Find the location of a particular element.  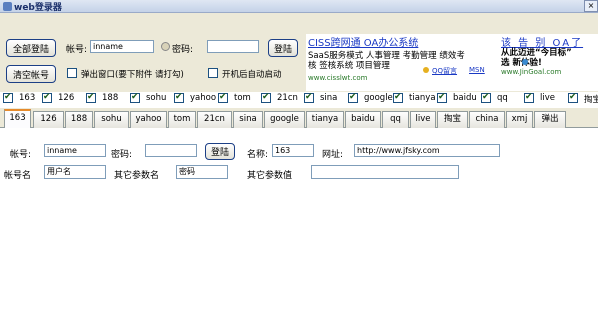

tab-163: 163 is located at coordinates (17, 118).